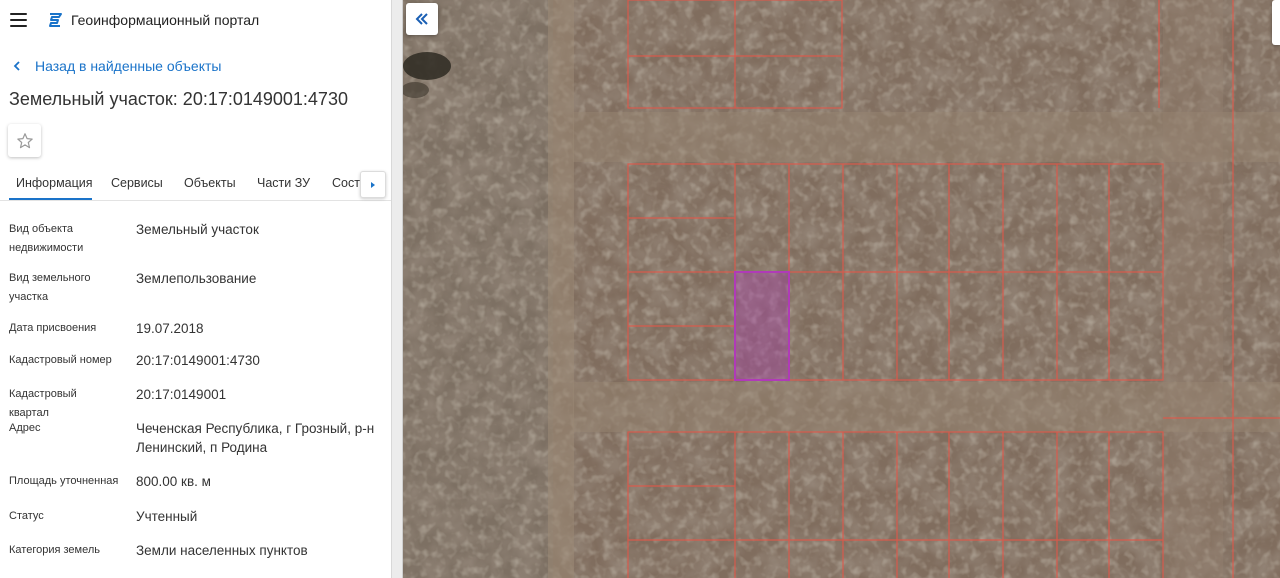 The width and height of the screenshot is (1280, 578). I want to click on property-value: Земельный участок, so click(197, 229).